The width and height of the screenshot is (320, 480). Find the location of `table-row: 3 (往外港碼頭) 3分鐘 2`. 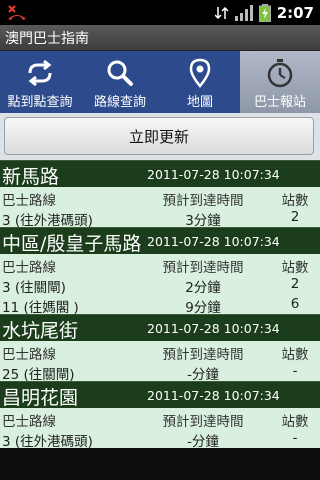

table-row: 3 (往外港碼頭) 3分鐘 2 is located at coordinates (160, 218).